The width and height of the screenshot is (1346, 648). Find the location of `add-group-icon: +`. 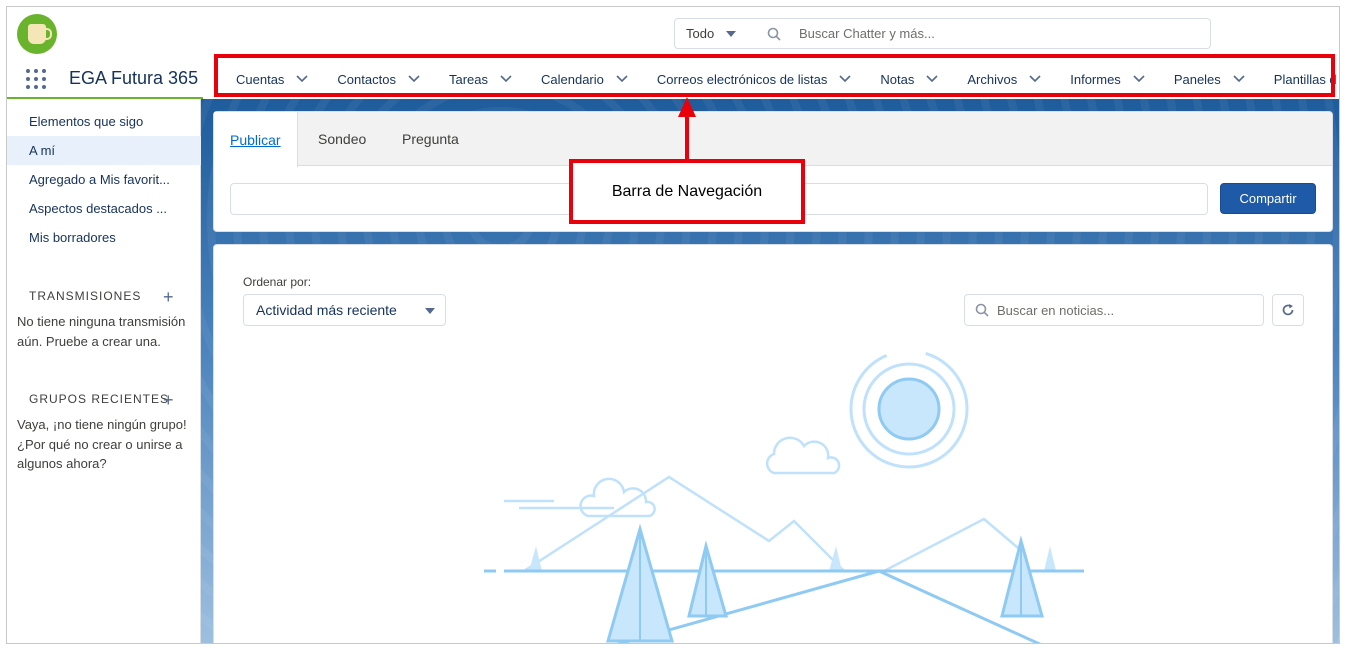

add-group-icon: + is located at coordinates (168, 400).